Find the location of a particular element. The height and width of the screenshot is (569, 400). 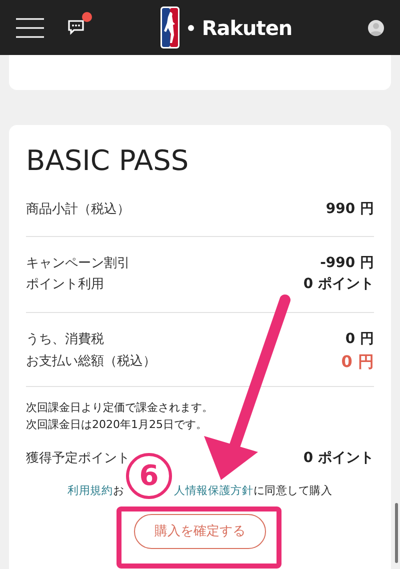

points-value: 0 ポイント is located at coordinates (338, 458).